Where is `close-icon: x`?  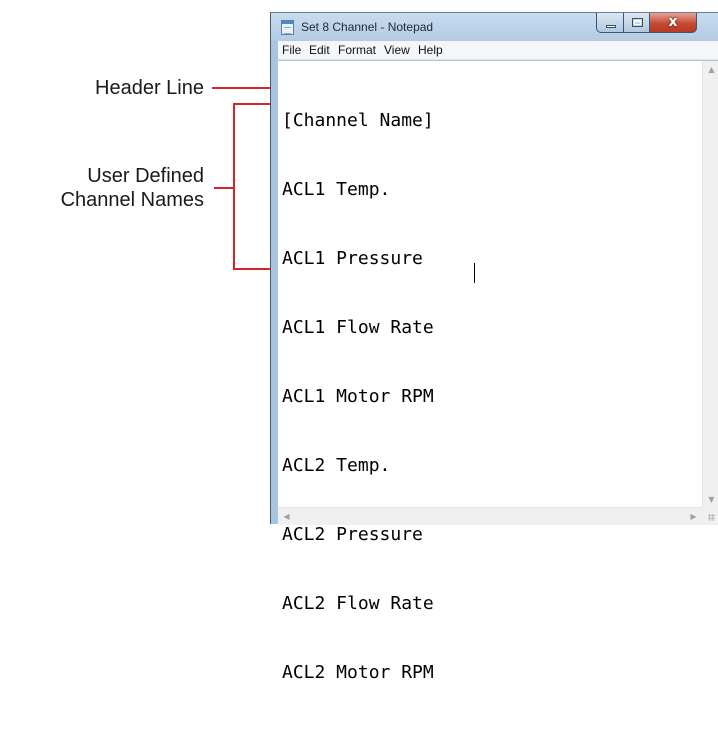 close-icon: x is located at coordinates (673, 22).